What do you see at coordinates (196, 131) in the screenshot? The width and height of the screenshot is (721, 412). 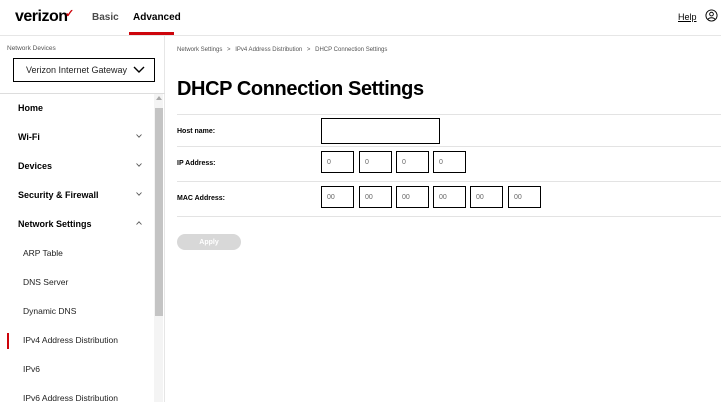 I see `host-name-label: Host name:` at bounding box center [196, 131].